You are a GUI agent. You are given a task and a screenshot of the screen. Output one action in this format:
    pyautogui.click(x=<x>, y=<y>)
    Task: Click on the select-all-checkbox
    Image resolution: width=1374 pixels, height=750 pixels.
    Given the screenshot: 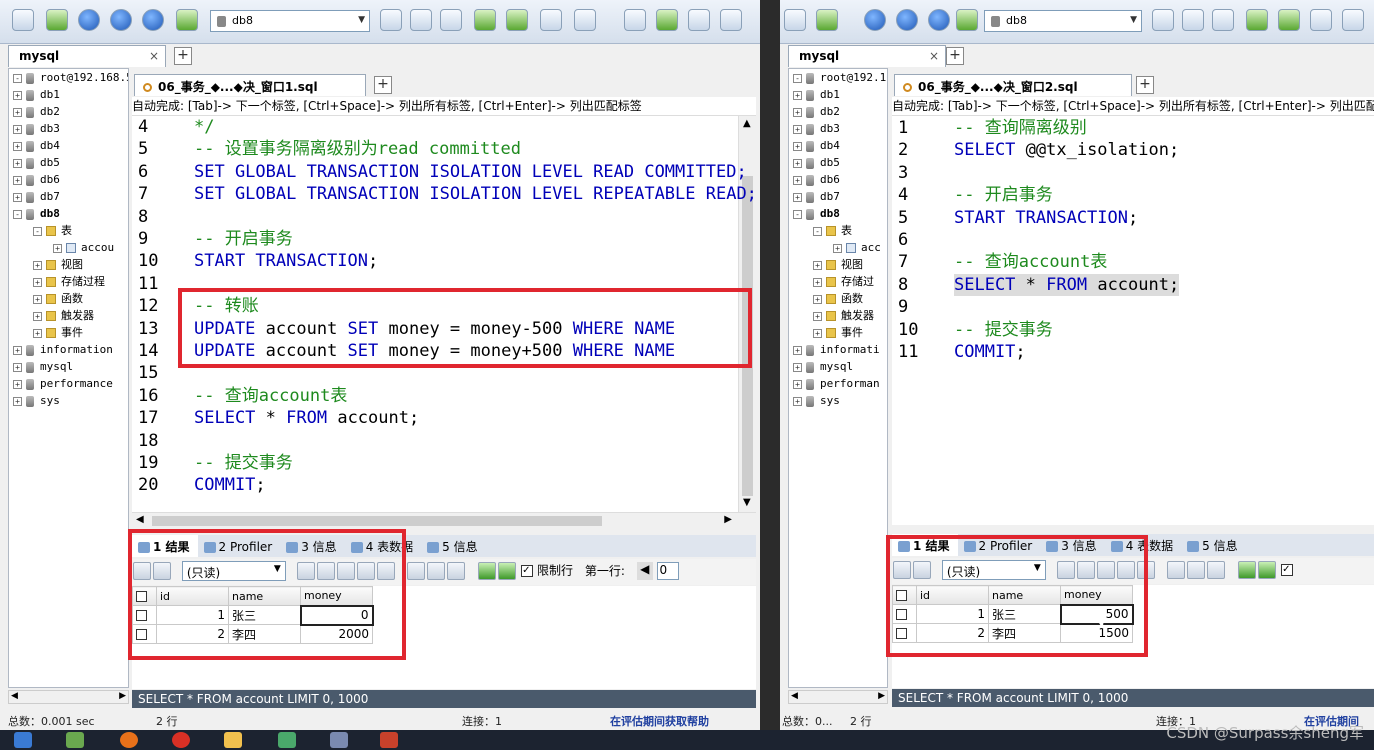 What is the action you would take?
    pyautogui.click(x=901, y=595)
    